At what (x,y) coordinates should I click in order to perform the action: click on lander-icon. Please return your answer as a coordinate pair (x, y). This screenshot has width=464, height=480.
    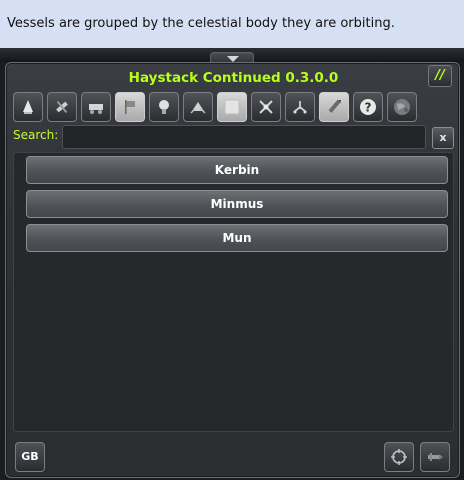
    Looking at the image, I should click on (28, 107).